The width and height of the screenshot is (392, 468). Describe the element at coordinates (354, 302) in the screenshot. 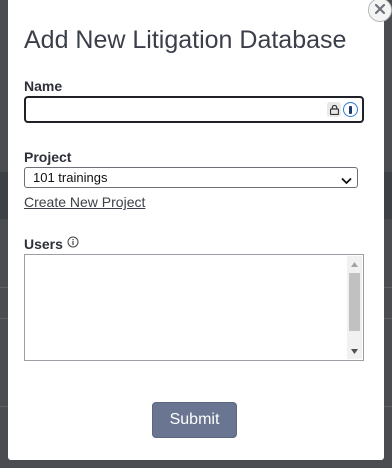

I see `scroll-thumb` at that location.